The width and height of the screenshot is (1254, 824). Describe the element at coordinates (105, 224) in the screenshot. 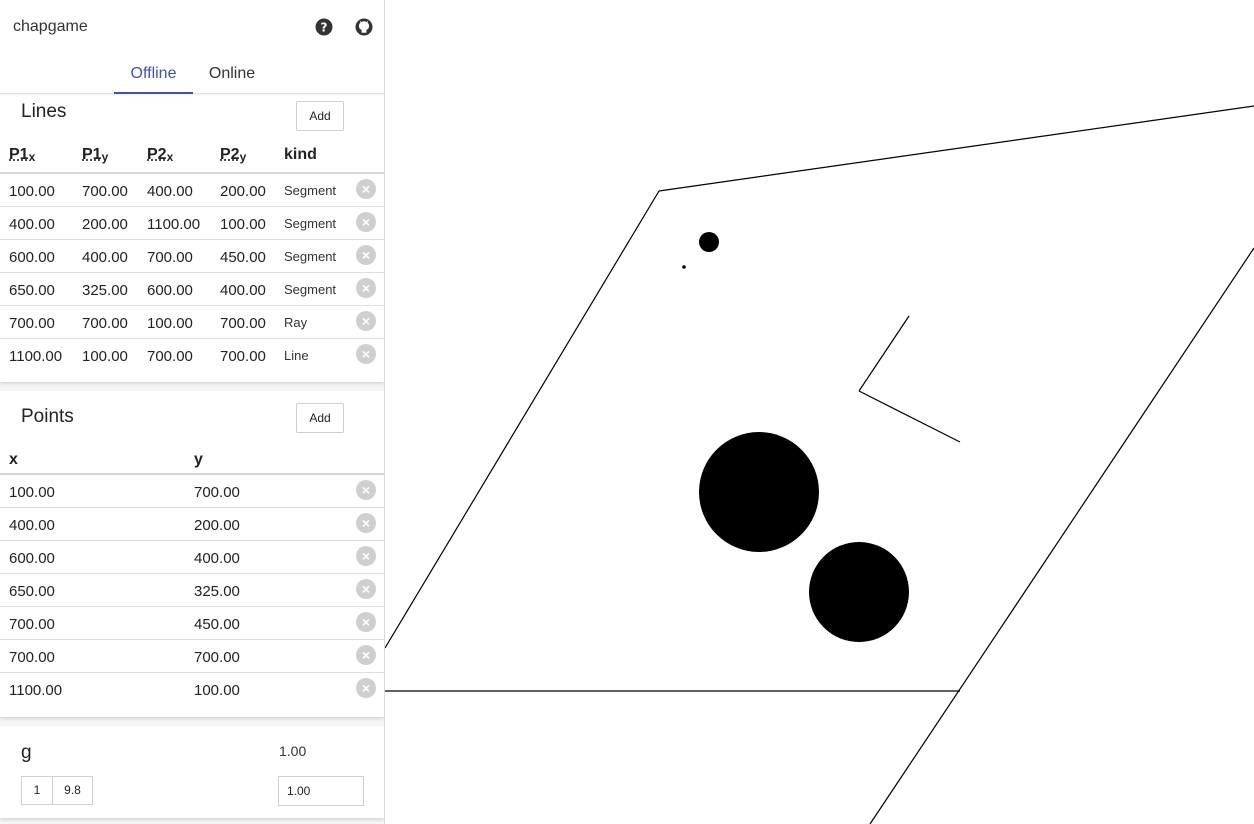

I see `cell-p1y: 200.00` at that location.